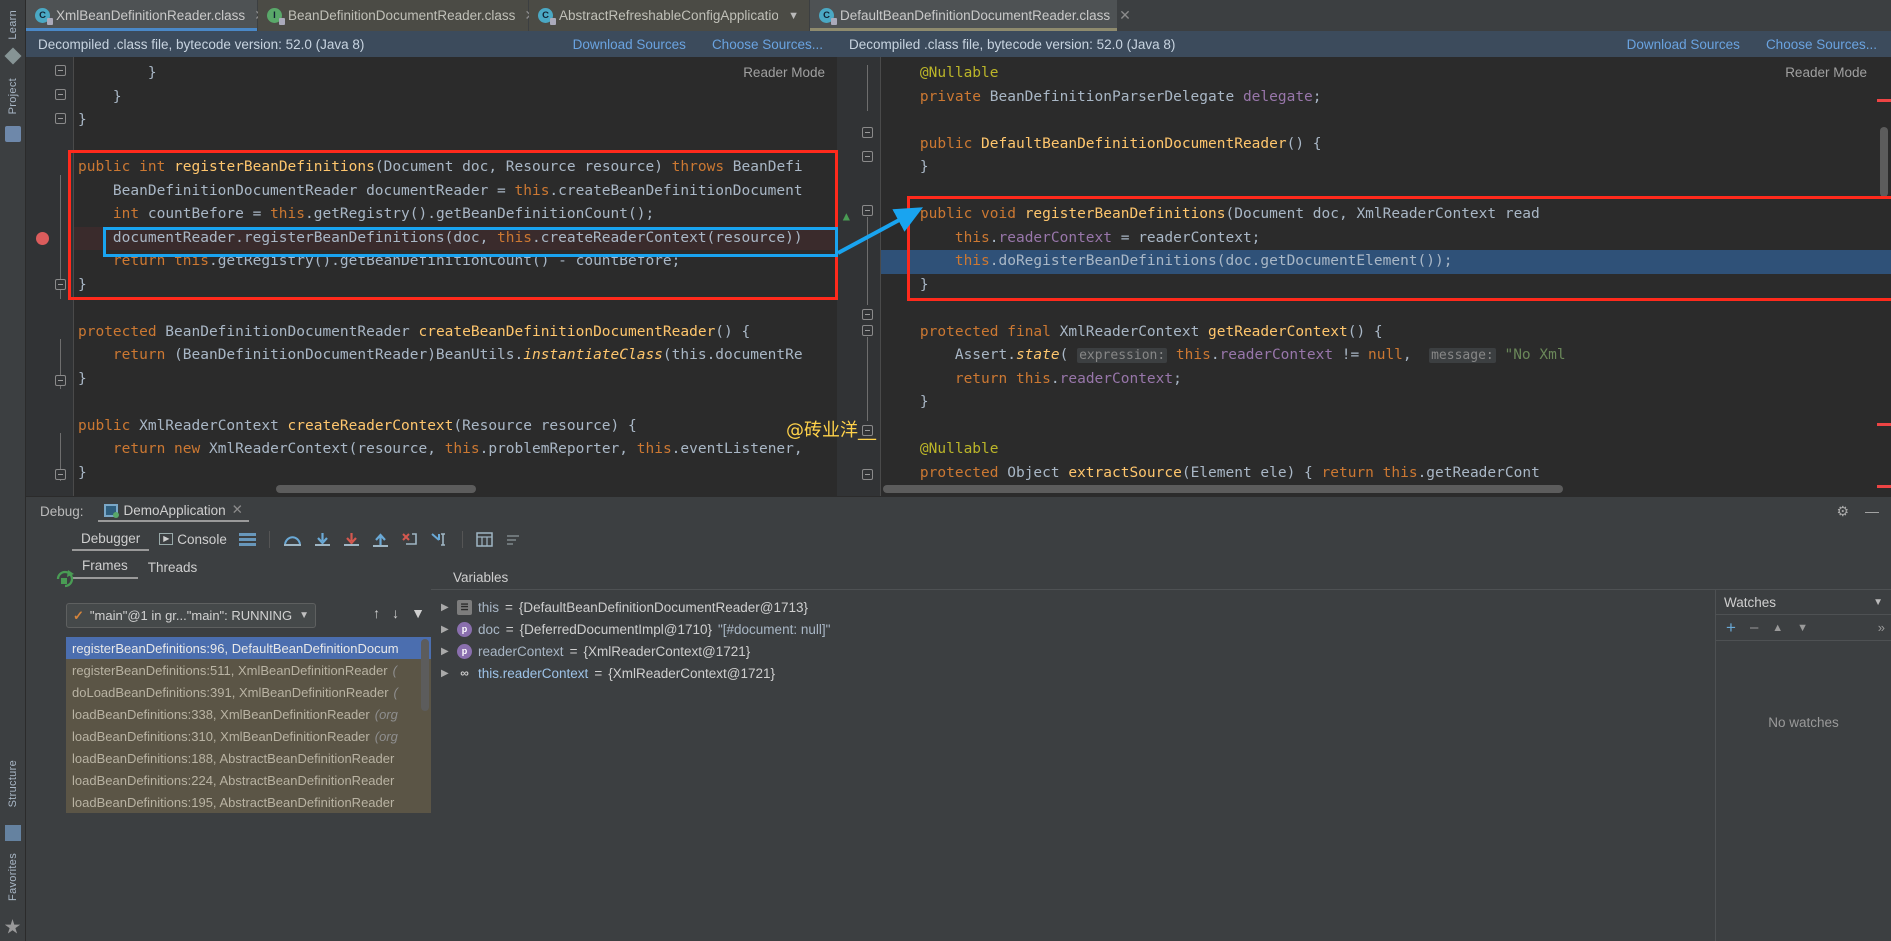 The width and height of the screenshot is (1891, 941). Describe the element at coordinates (1223, 489) in the screenshot. I see `horizontal-scrollbar-right` at that location.